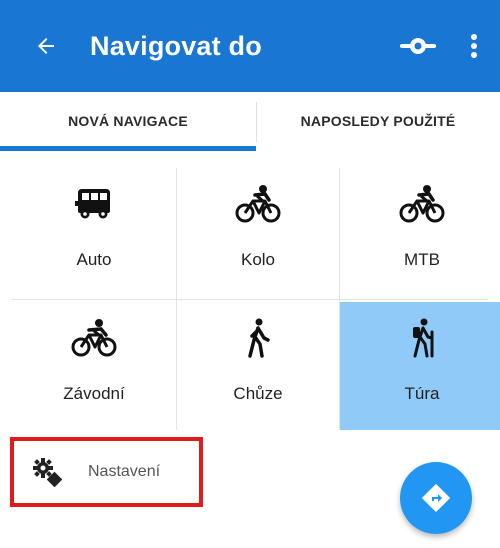 The width and height of the screenshot is (500, 548). Describe the element at coordinates (124, 471) in the screenshot. I see `settings-label: Nastavení` at that location.